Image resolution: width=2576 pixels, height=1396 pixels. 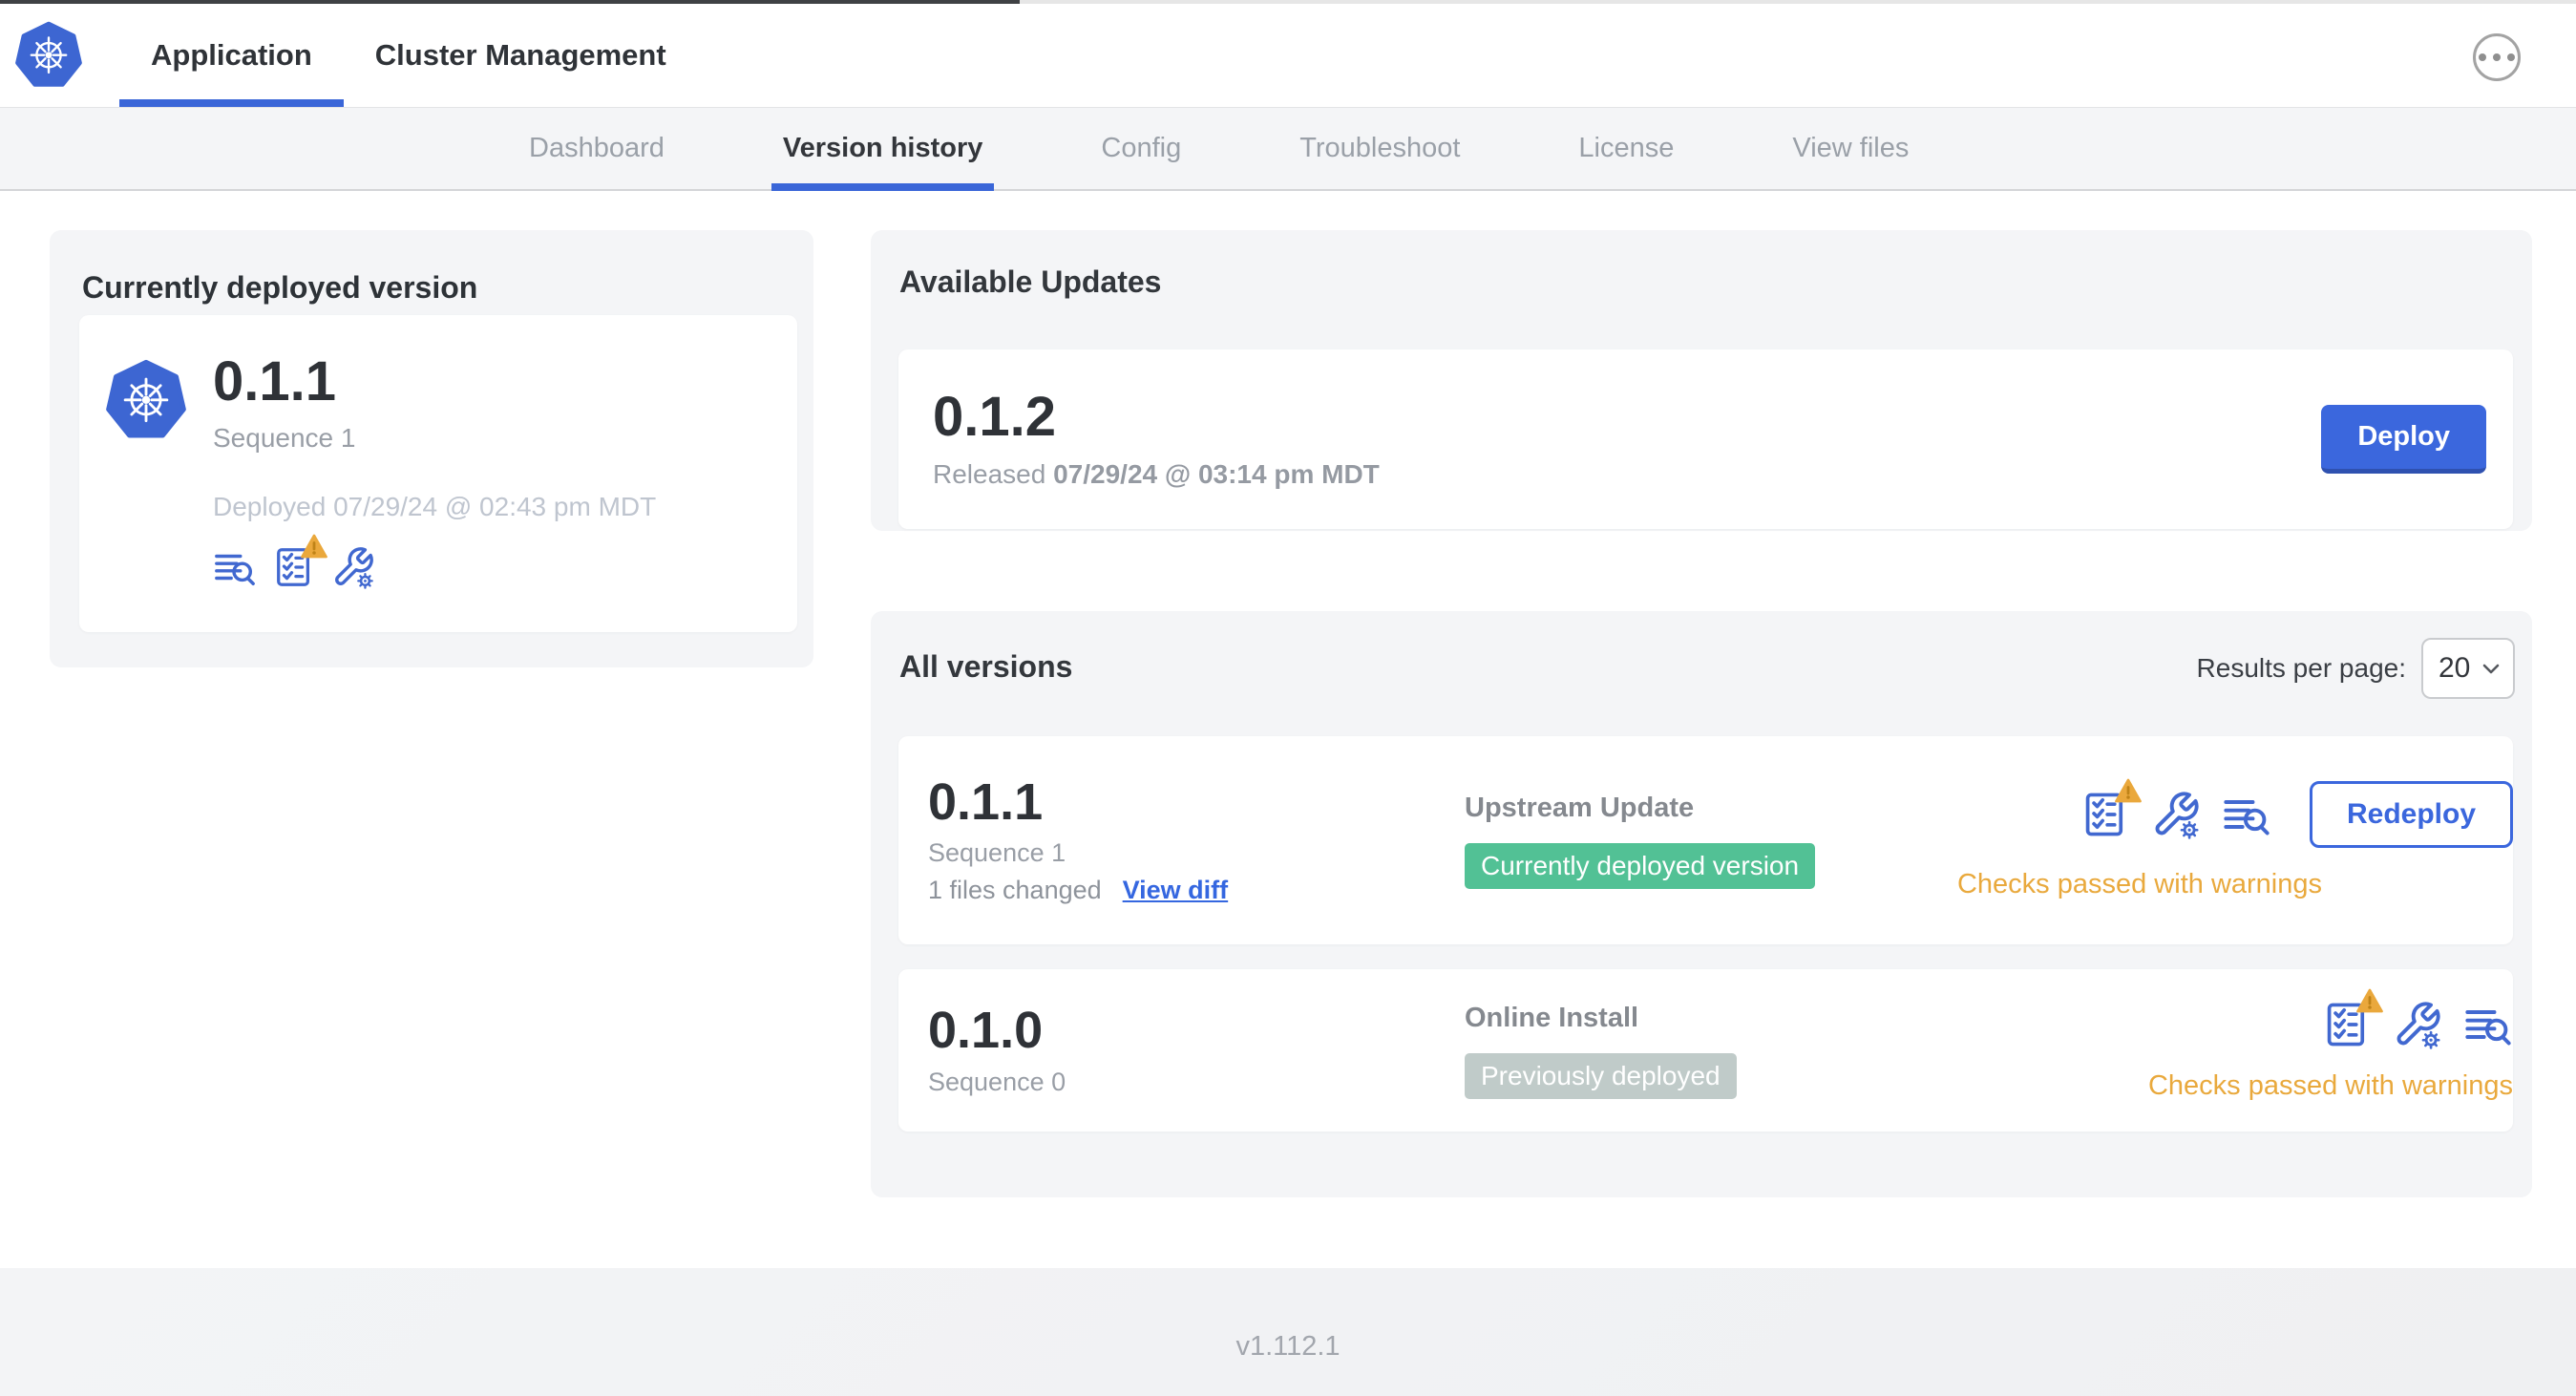 I want to click on row-sequence: Sequence 0, so click(x=997, y=1081).